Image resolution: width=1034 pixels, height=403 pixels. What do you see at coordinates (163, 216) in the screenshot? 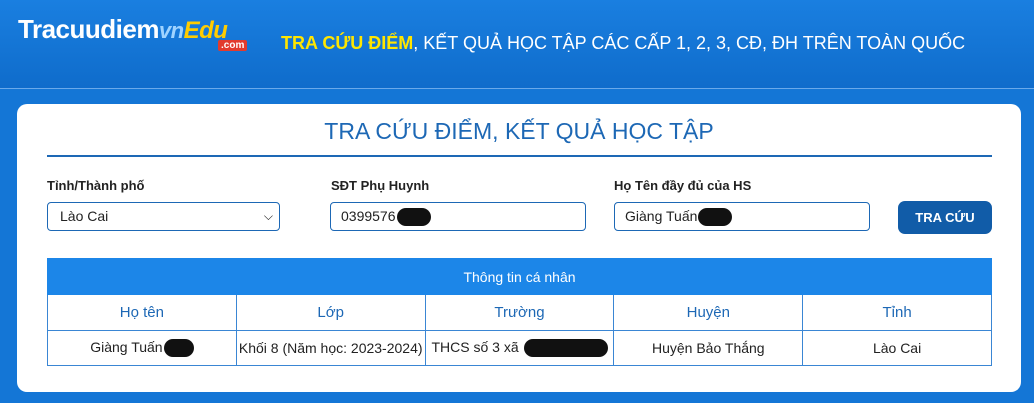
I see `province-select: Lào Cai ⌵` at bounding box center [163, 216].